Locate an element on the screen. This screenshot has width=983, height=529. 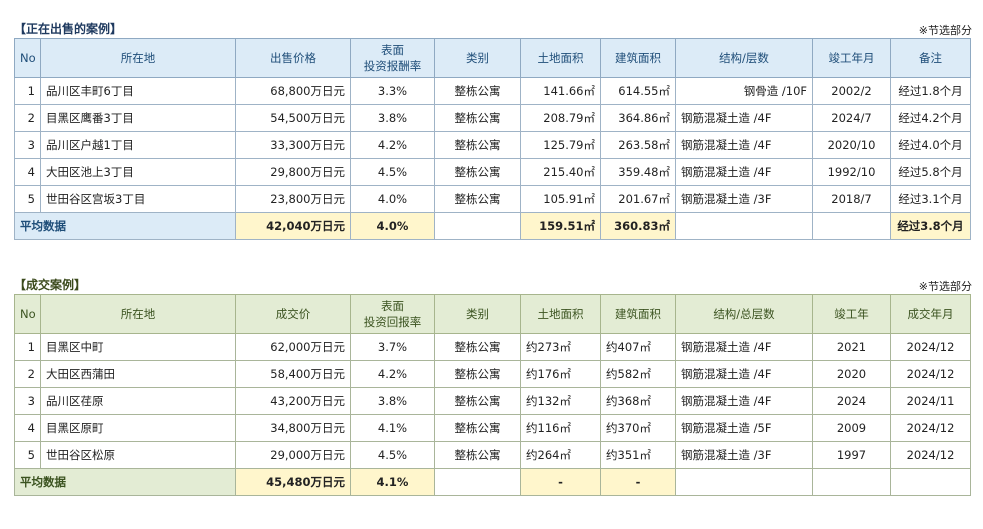
closed-title: 【成交案例】 is located at coordinates (50, 285).